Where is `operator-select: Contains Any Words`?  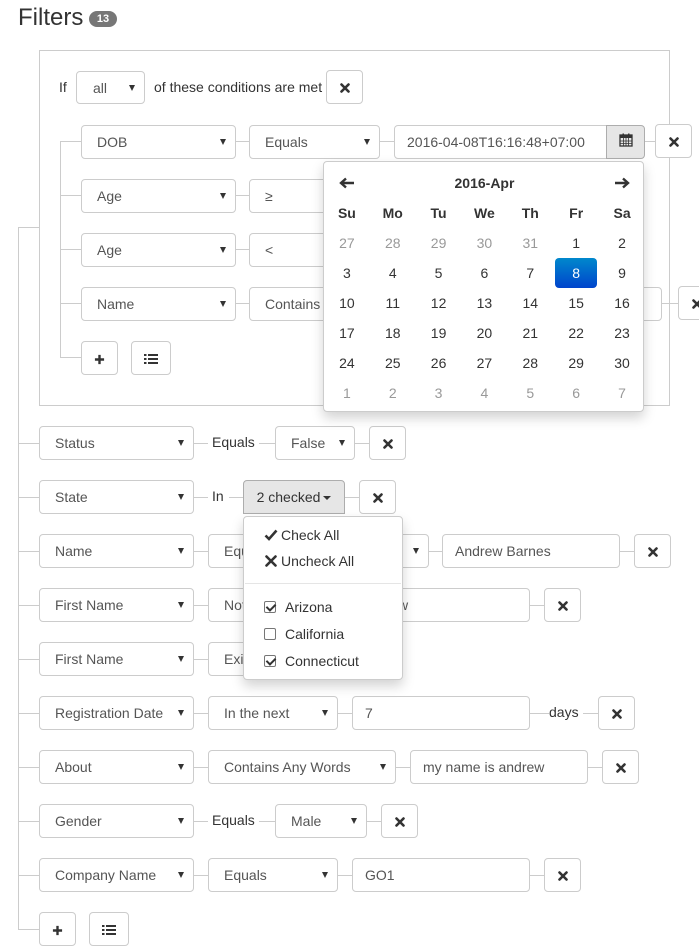
operator-select: Contains Any Words is located at coordinates (302, 767).